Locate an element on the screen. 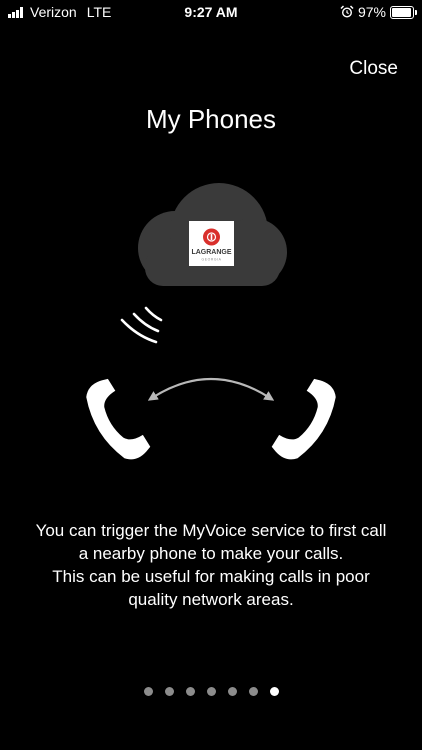 Image resolution: width=422 pixels, height=750 pixels. lagrange-logo: LAGRANGE GEORGIA is located at coordinates (211, 243).